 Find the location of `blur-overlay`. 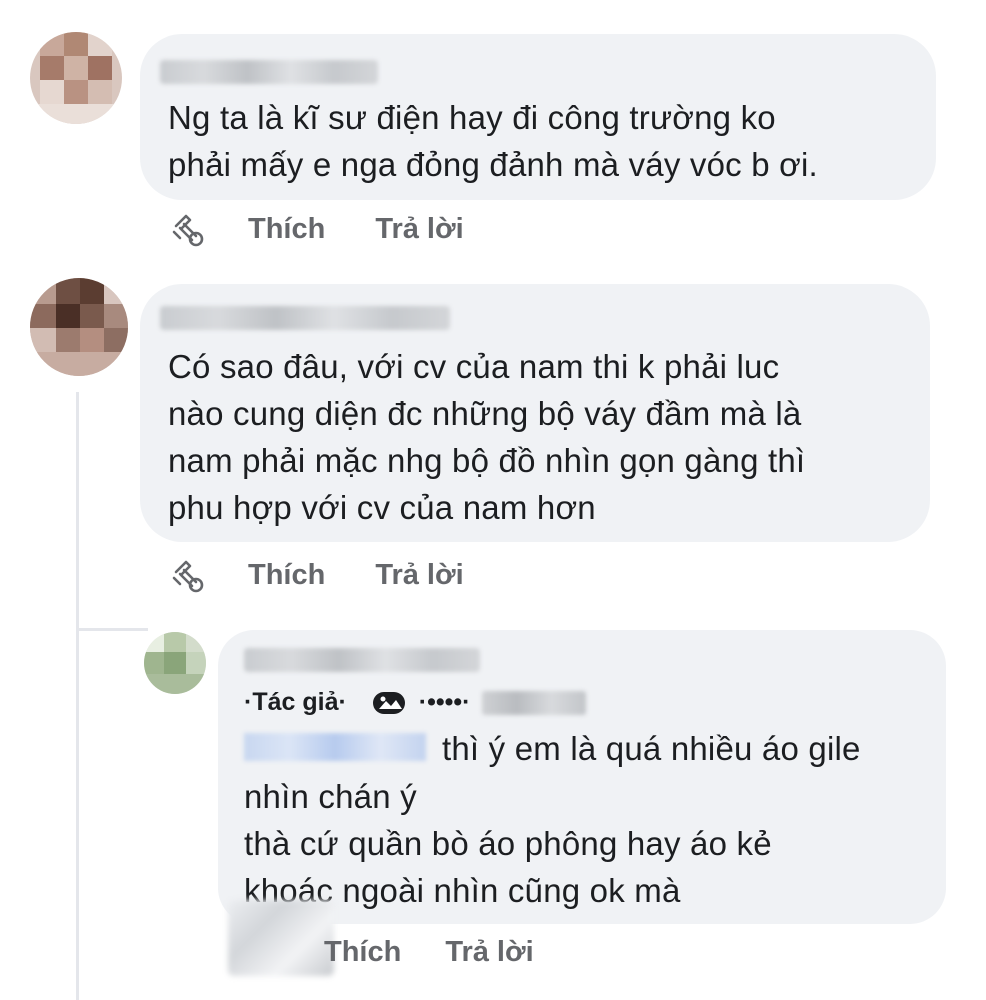

blur-overlay is located at coordinates (281, 938).